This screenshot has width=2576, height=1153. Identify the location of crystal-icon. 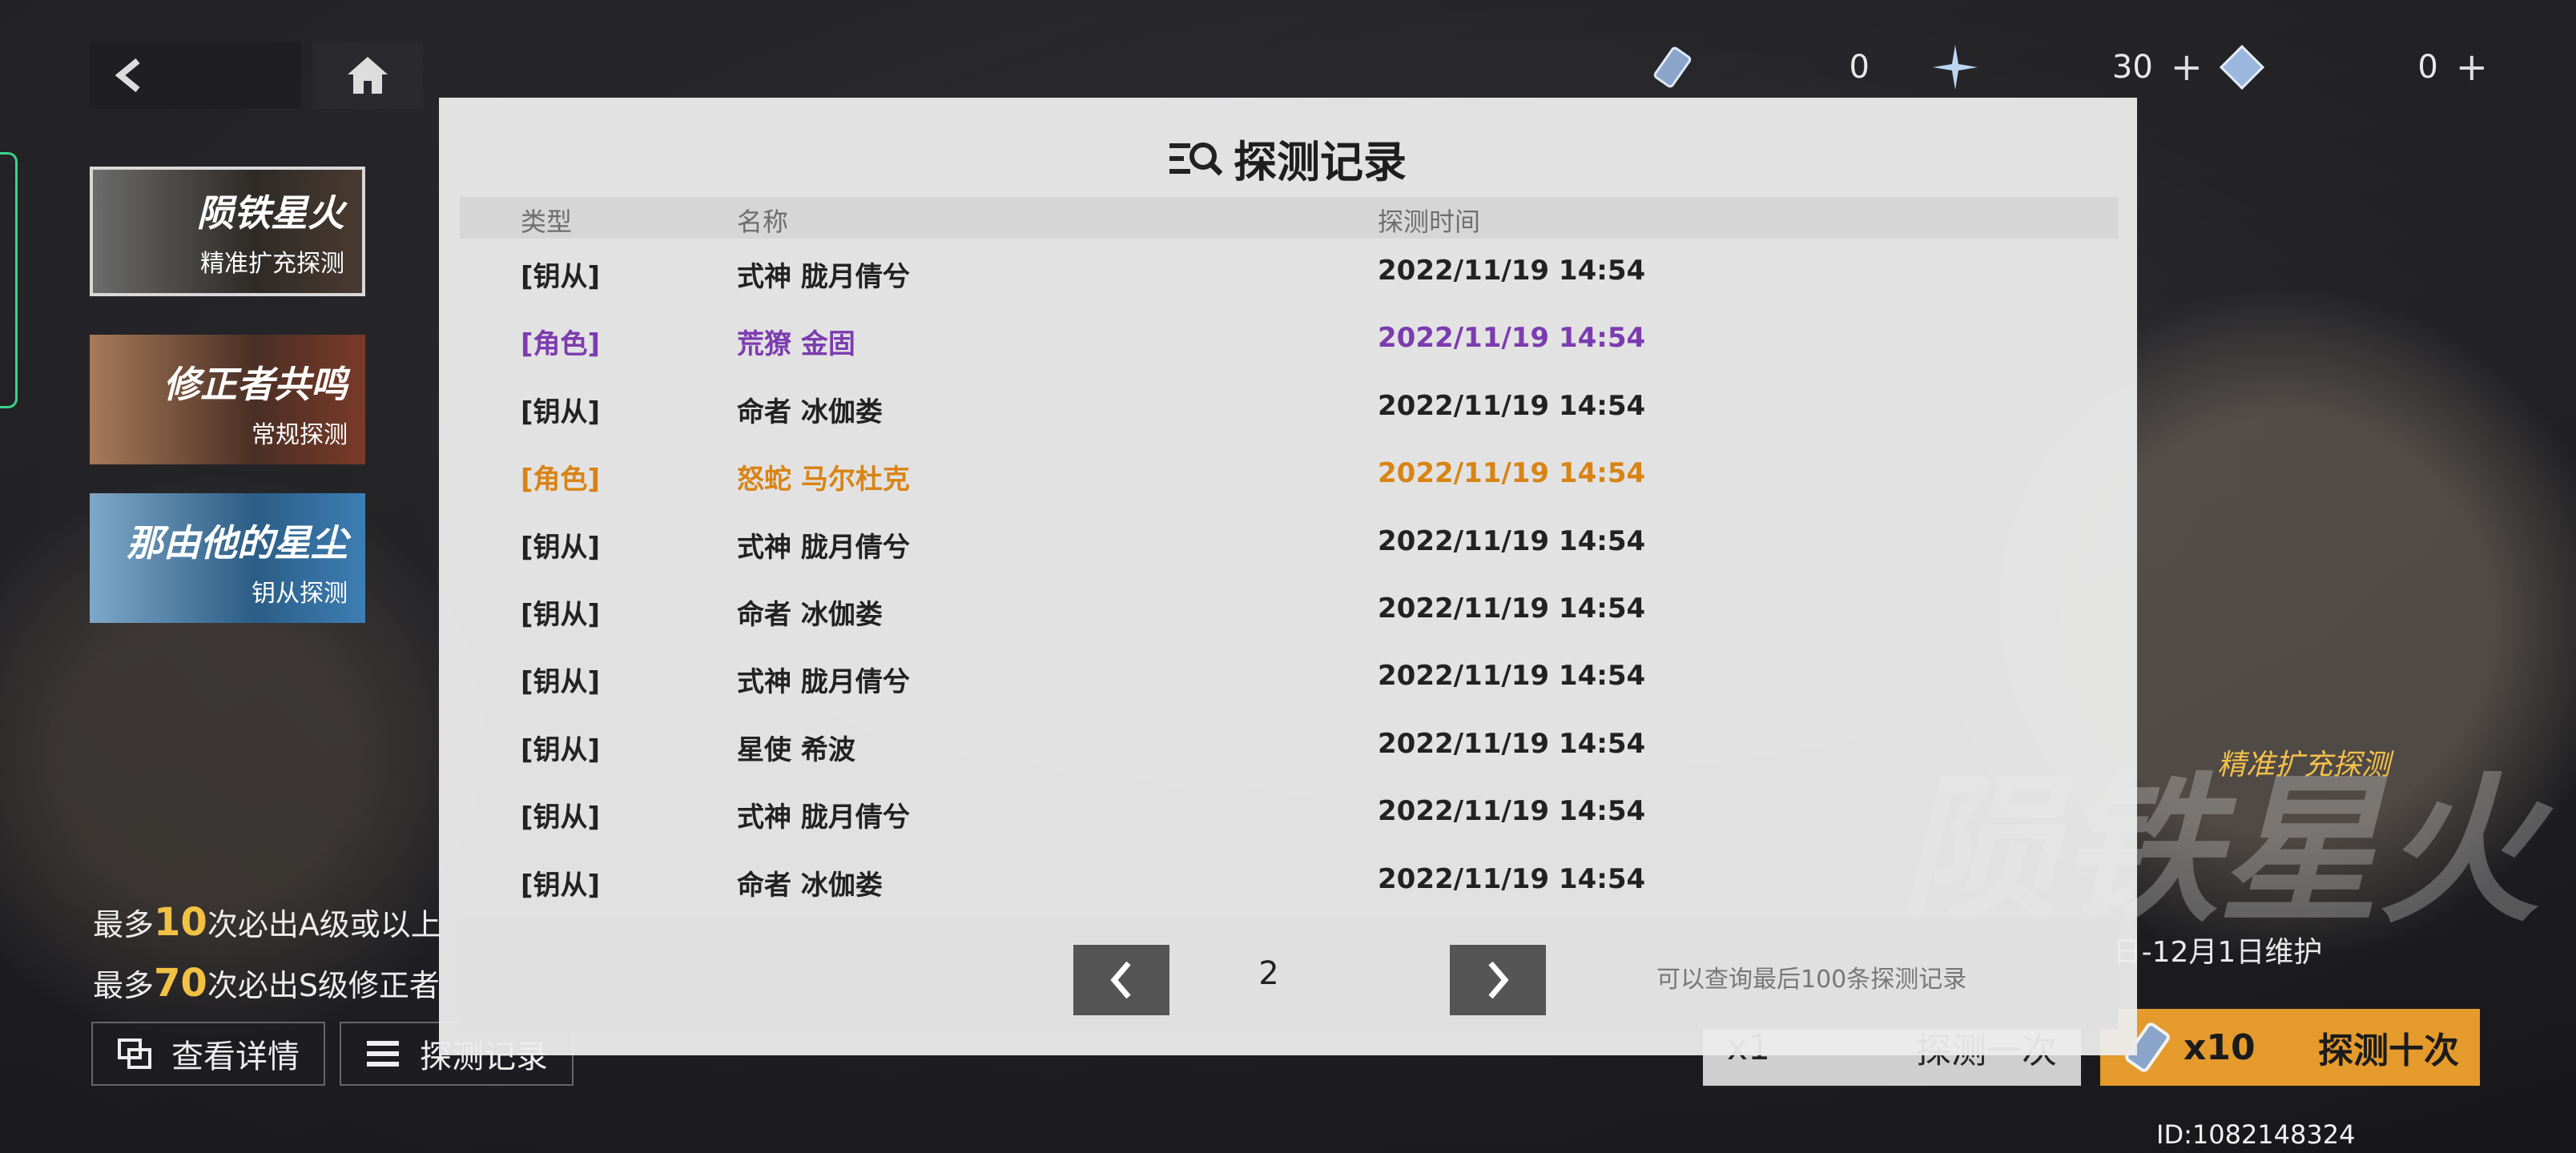
(2242, 67).